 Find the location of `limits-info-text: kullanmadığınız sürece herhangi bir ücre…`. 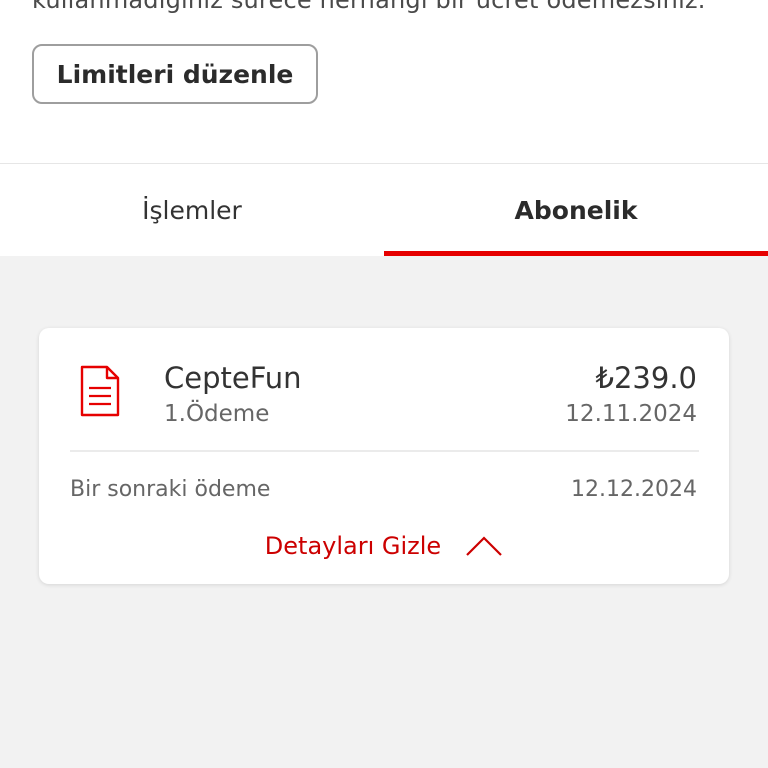

limits-info-text: kullanmadığınız sürece herhangi bir ücre… is located at coordinates (369, 7).